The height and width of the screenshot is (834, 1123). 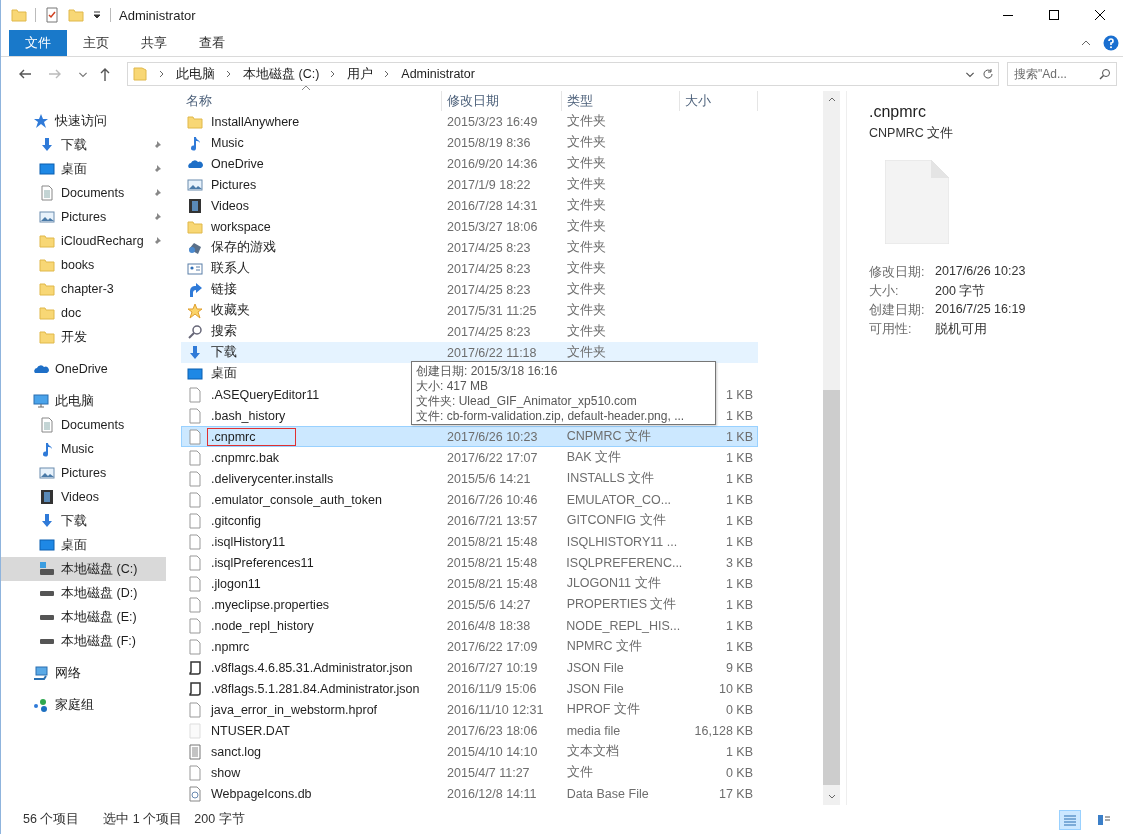 I want to click on file-name: .node_repl_history, so click(x=262, y=626).